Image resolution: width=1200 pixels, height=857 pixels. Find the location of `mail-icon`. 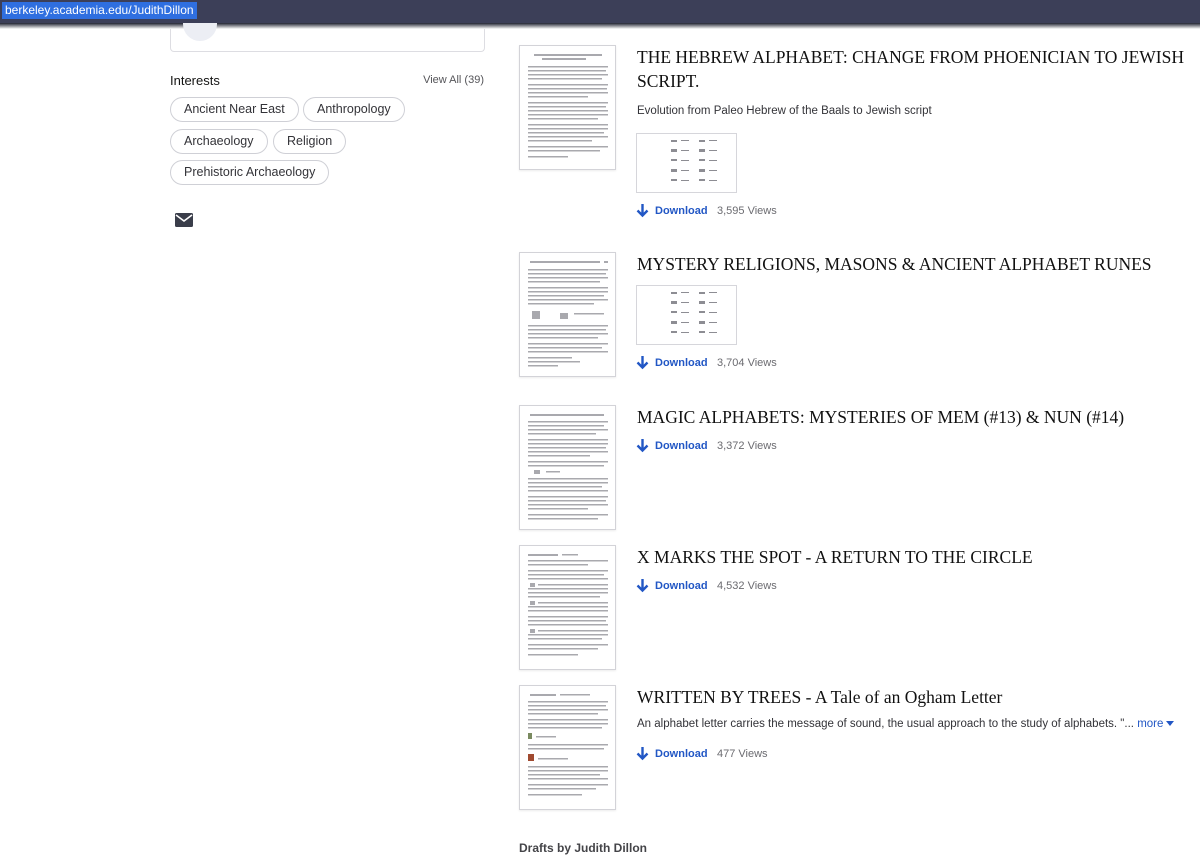

mail-icon is located at coordinates (184, 220).